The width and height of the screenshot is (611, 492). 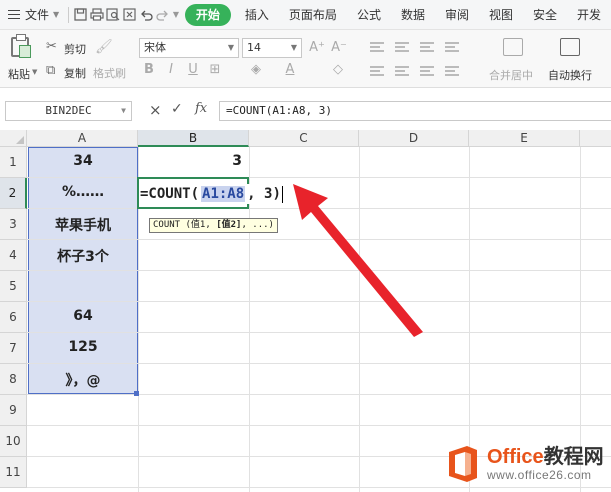 I want to click on font-size-select: 14 ▼, so click(x=272, y=48).